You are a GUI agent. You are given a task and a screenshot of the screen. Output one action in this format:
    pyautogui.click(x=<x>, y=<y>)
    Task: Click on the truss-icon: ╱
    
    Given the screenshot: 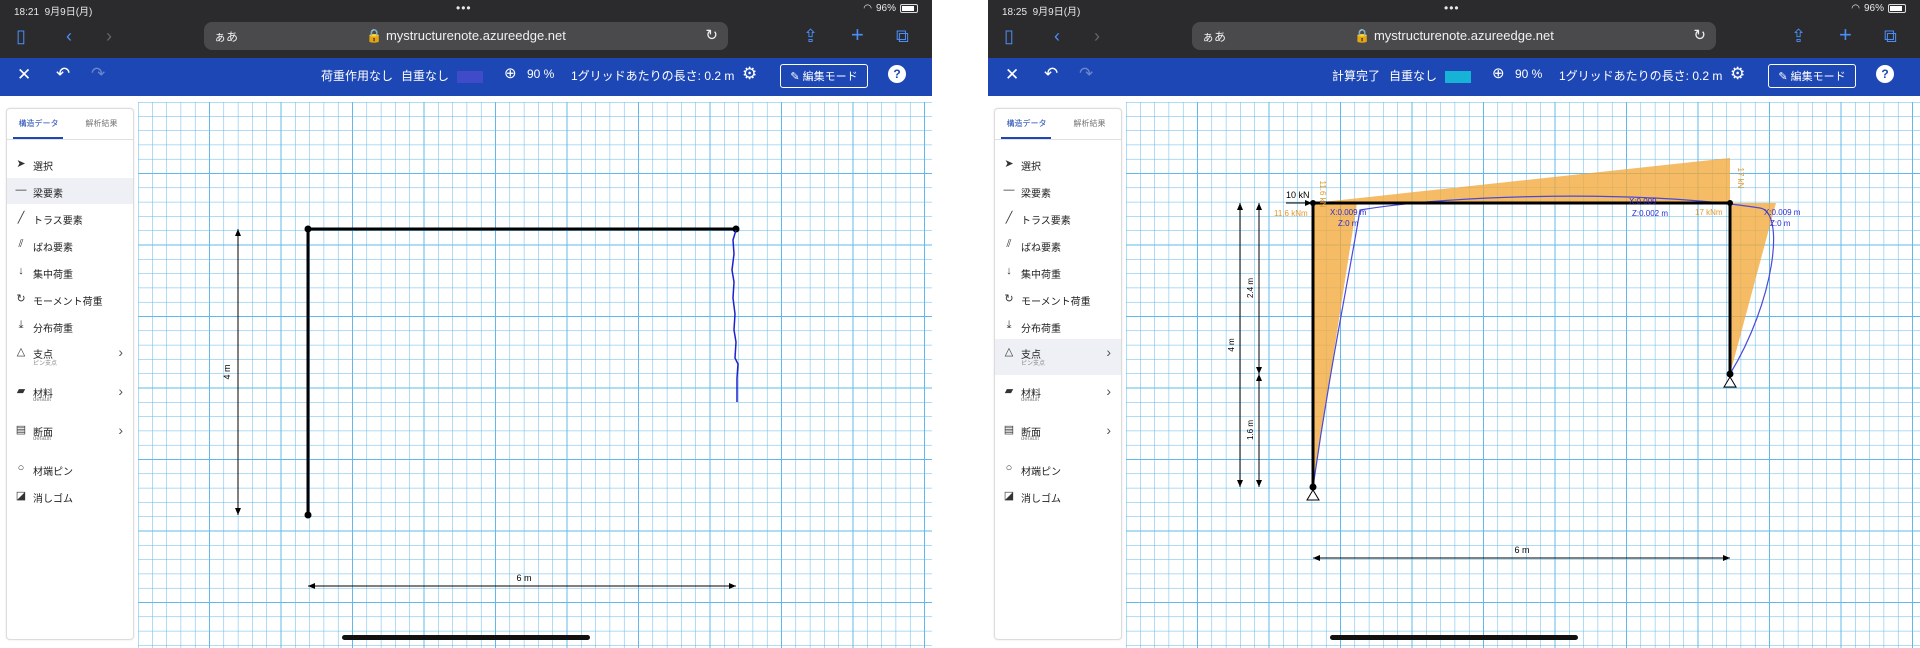 What is the action you would take?
    pyautogui.click(x=21, y=218)
    